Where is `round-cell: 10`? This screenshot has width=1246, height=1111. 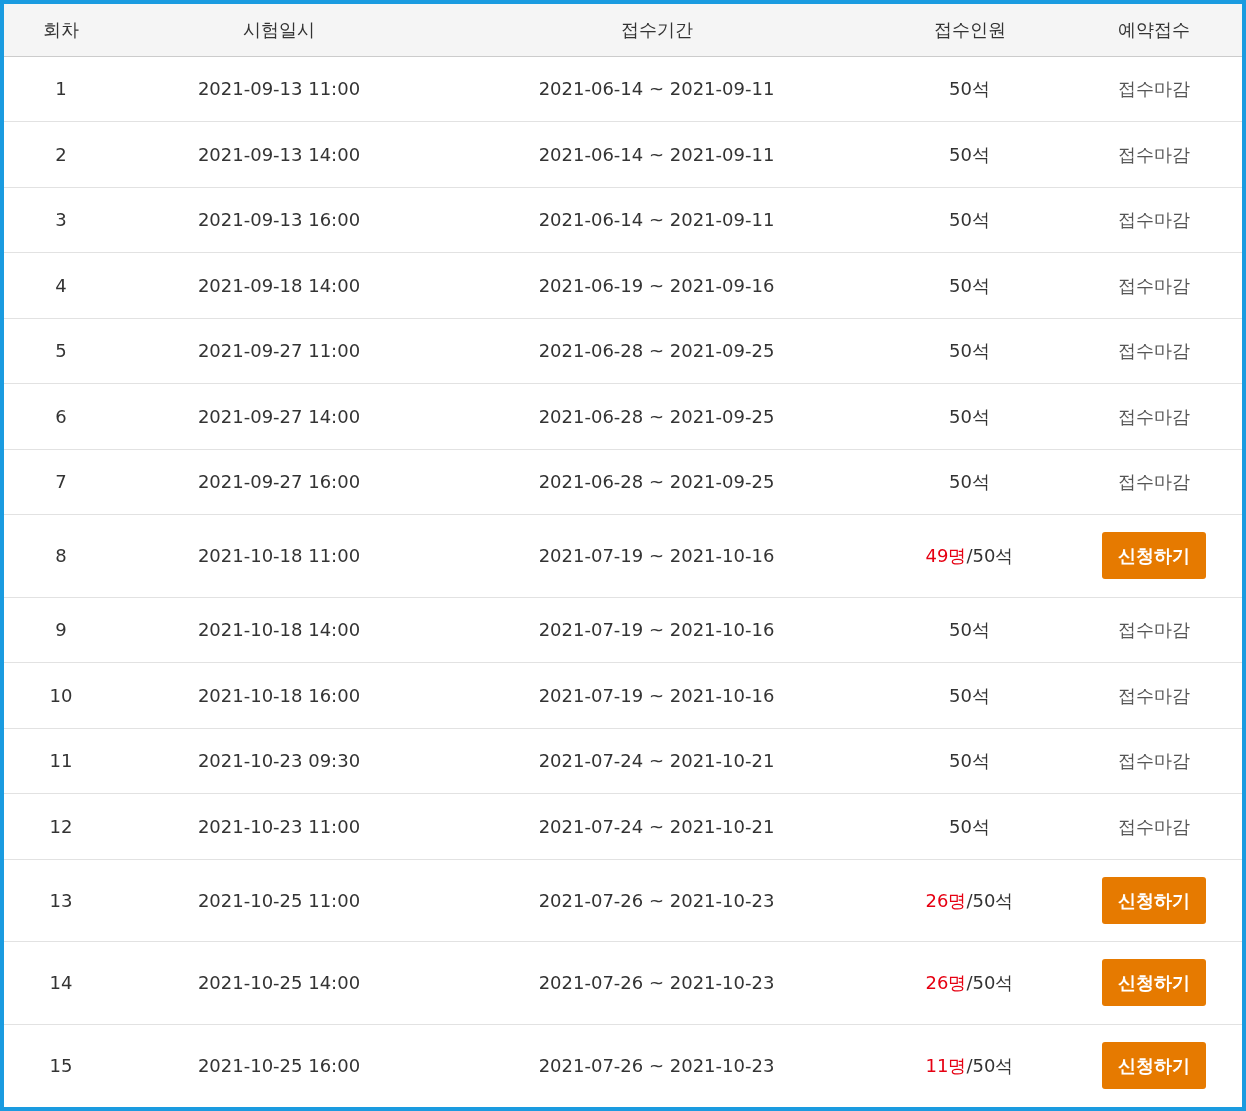
round-cell: 10 is located at coordinates (61, 695).